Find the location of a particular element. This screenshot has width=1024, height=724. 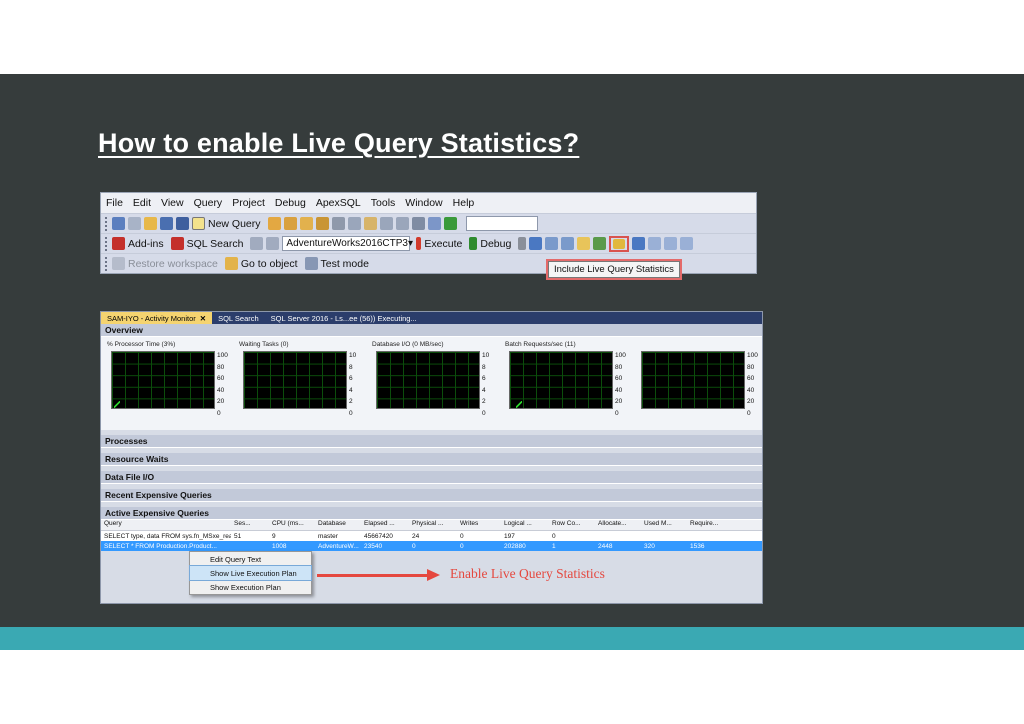

scale-tick: 80 is located at coordinates (751, 367).